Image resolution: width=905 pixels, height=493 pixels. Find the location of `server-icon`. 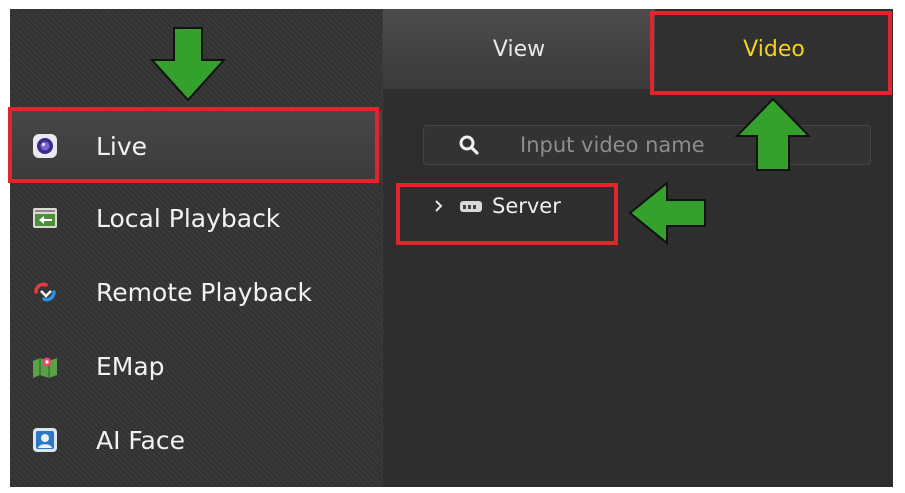

server-icon is located at coordinates (471, 206).